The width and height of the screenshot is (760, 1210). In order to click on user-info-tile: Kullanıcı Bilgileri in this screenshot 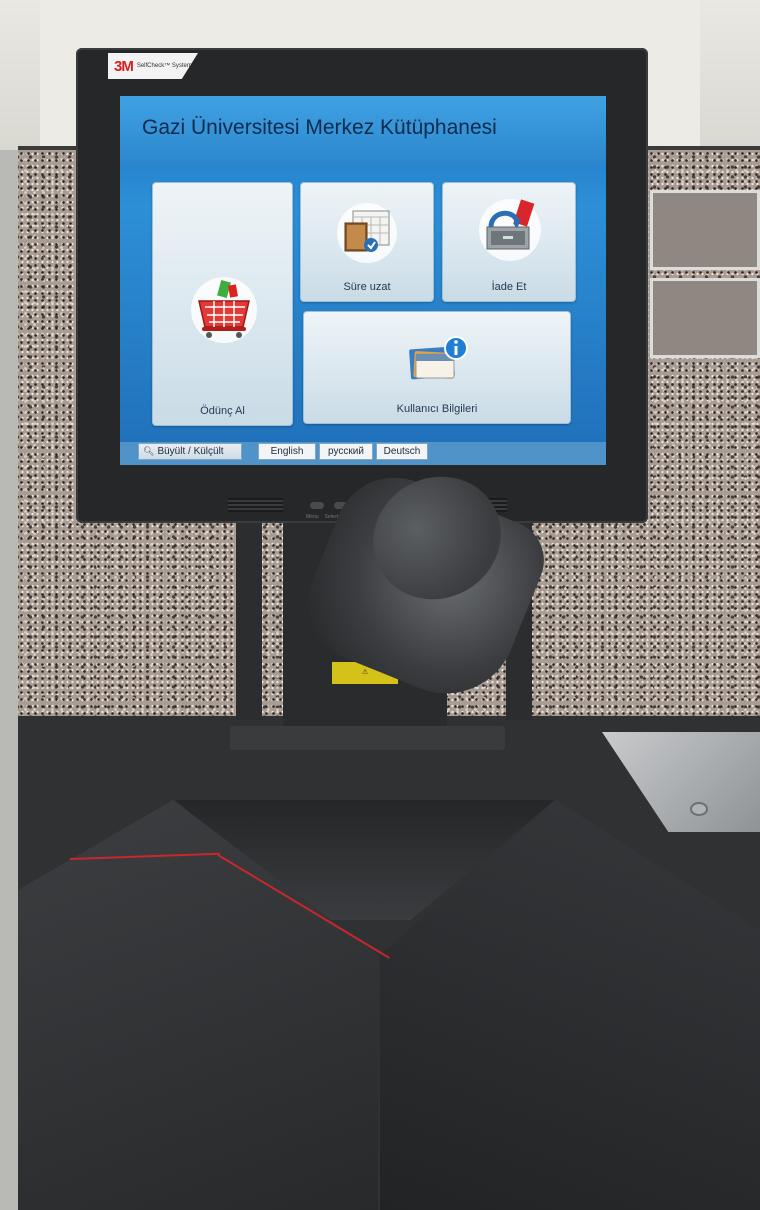, I will do `click(437, 367)`.